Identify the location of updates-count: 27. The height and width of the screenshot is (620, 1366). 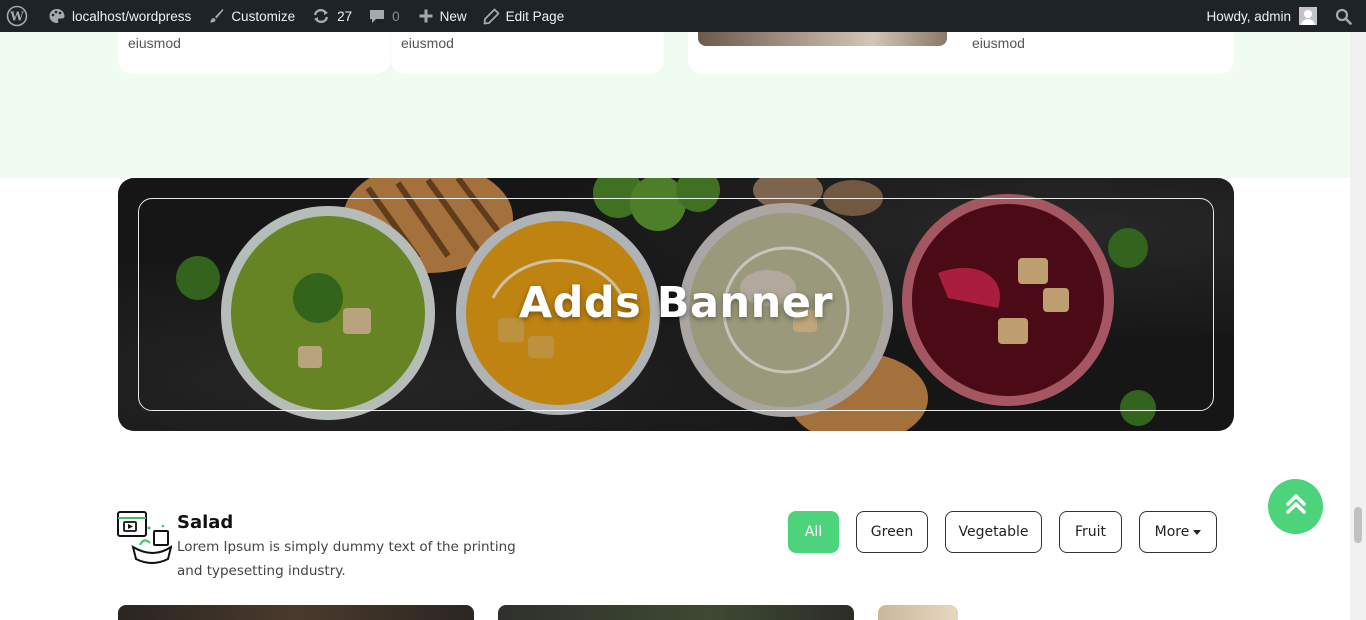
(345, 16).